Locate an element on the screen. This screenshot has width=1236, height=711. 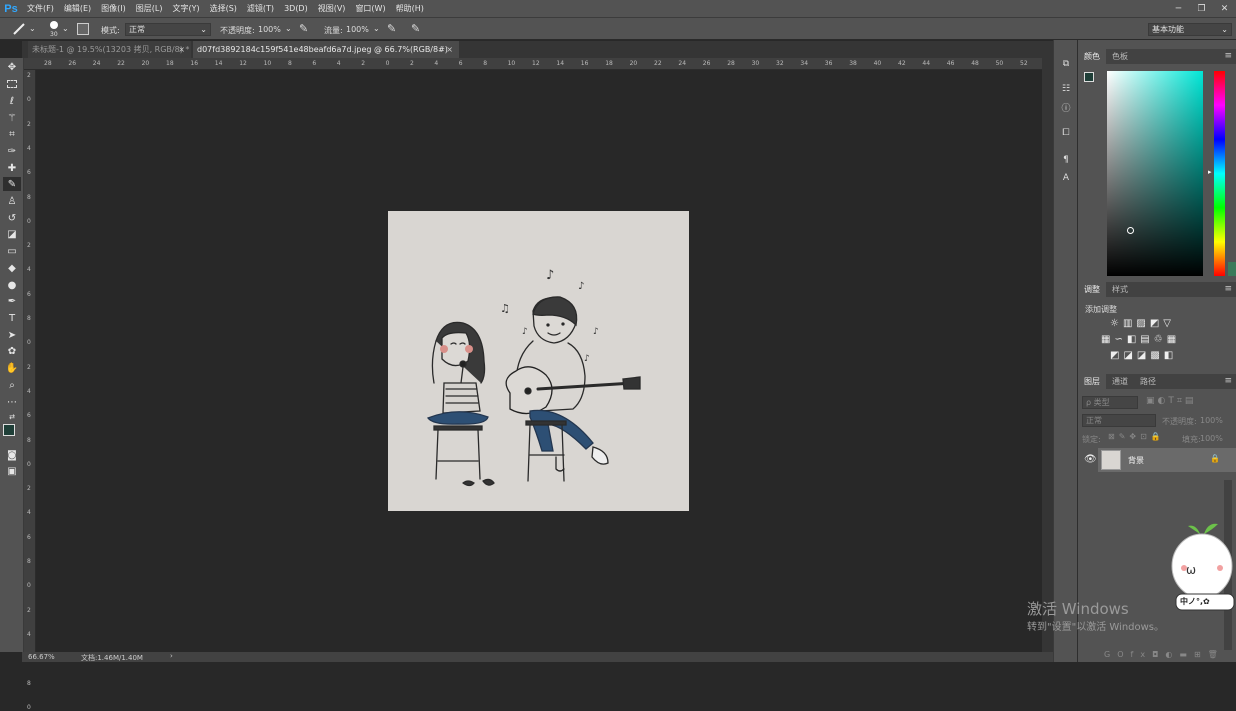
zoom-readout: 66.67% is located at coordinates (41, 657).